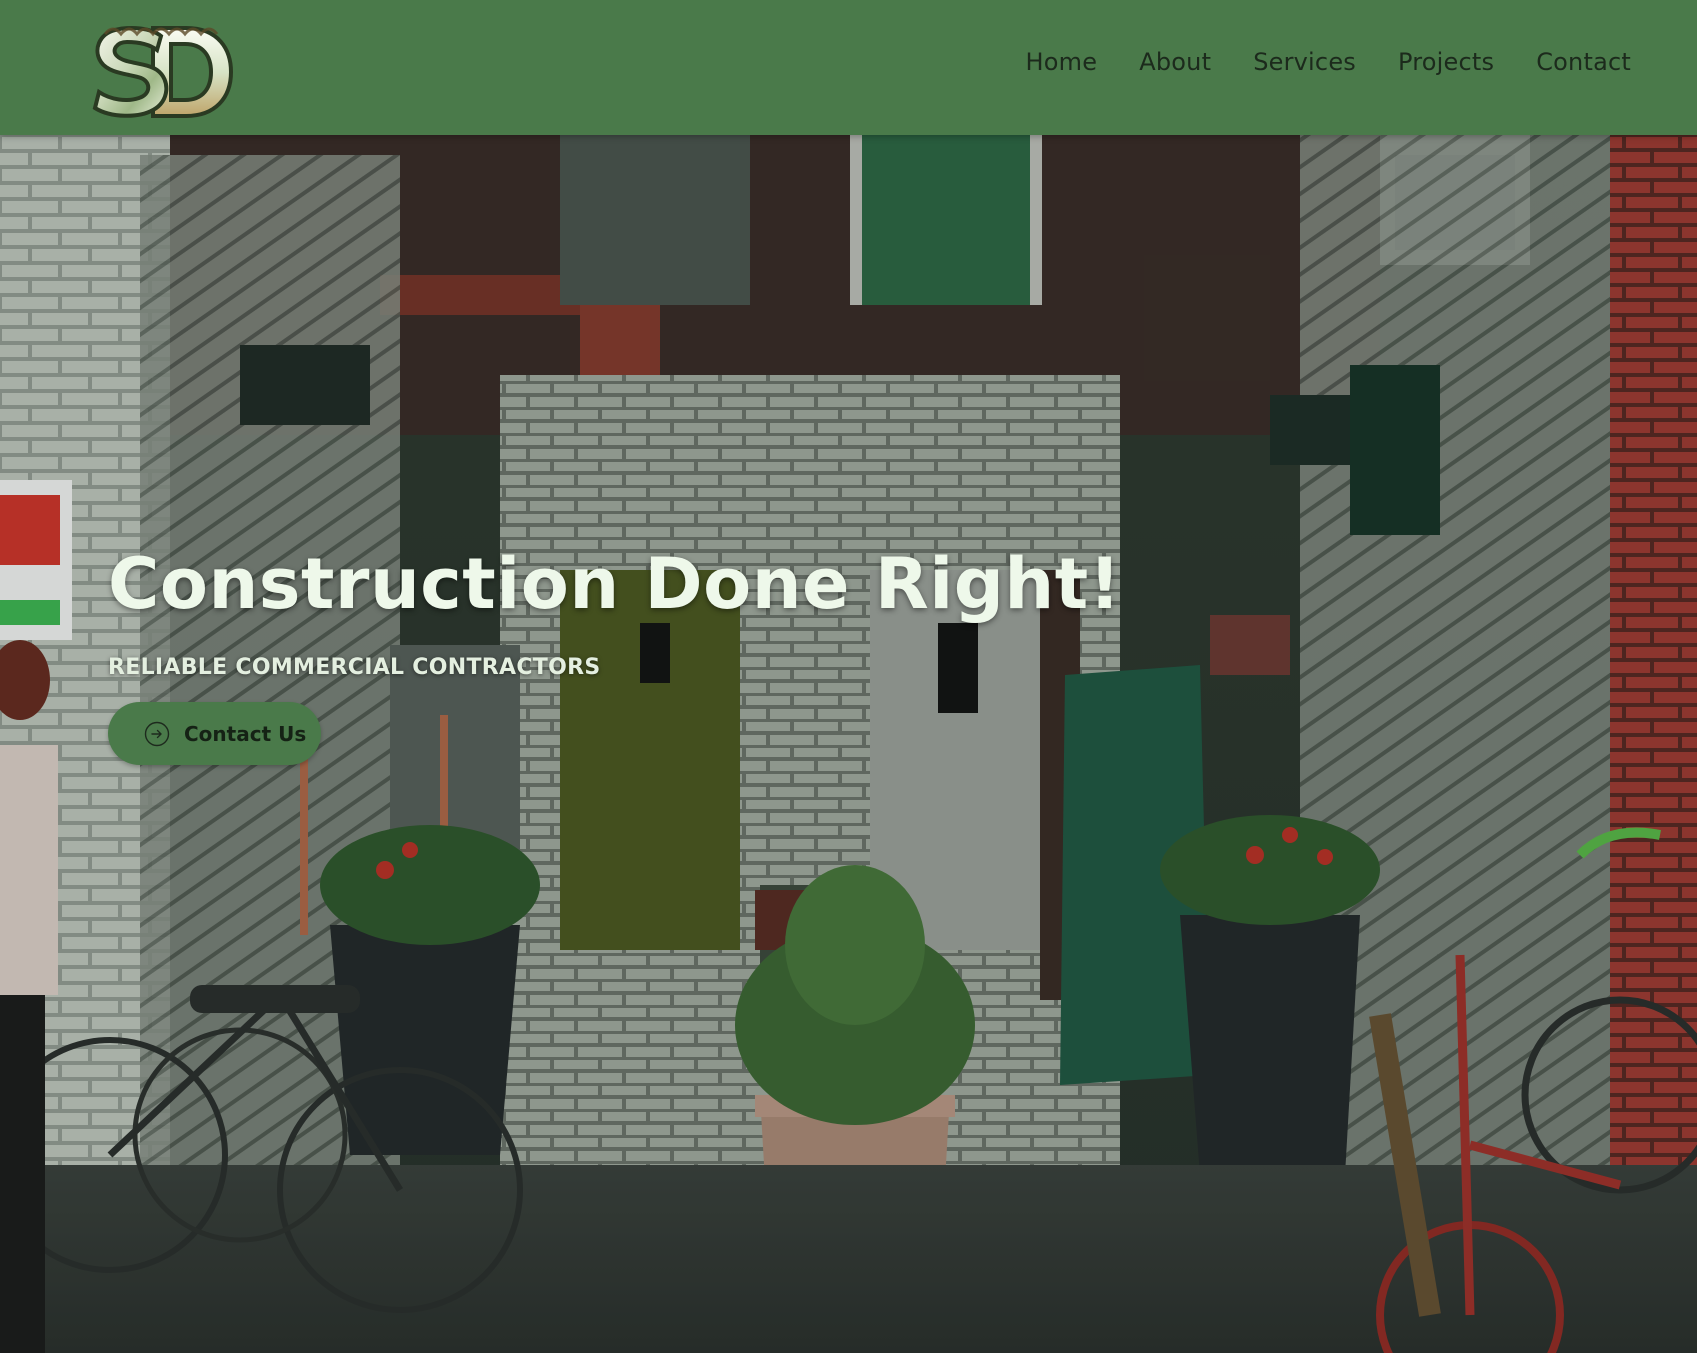  Describe the element at coordinates (354, 667) in the screenshot. I see `hero-subtitle: RELIABLE COMMERCIAL CONTRACTORS` at that location.